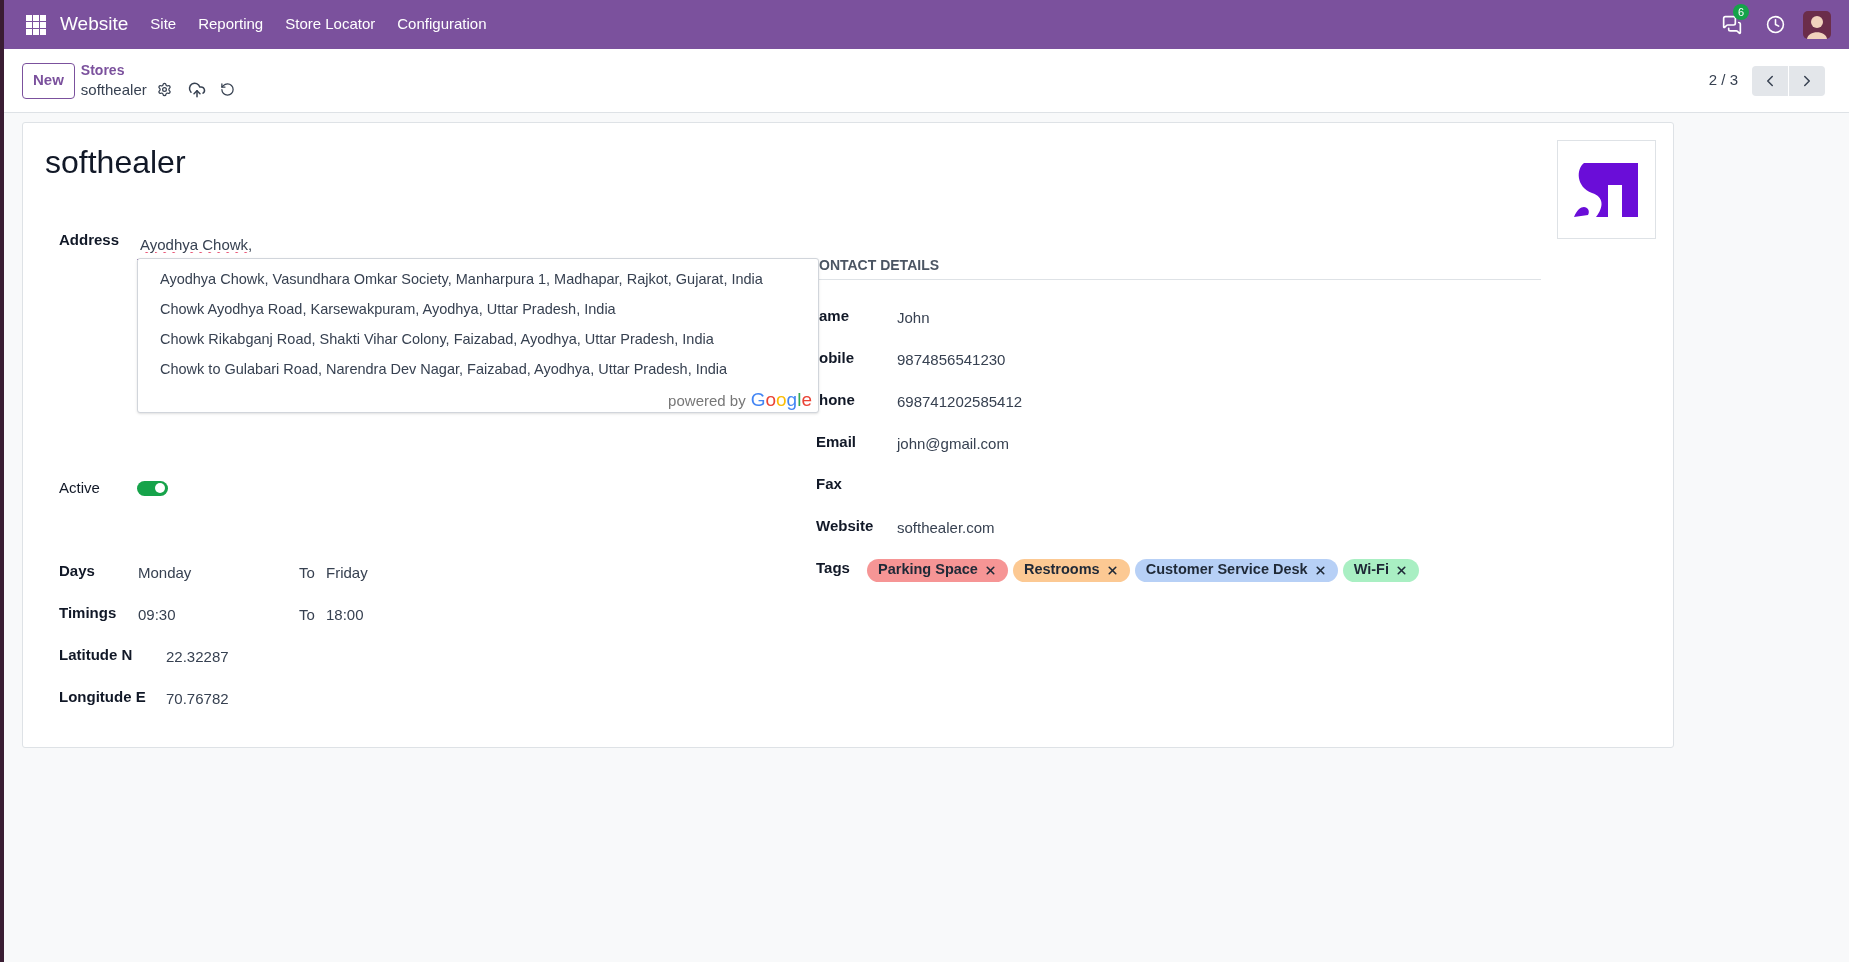  Describe the element at coordinates (960, 401) in the screenshot. I see `field-value: 698741202585412` at that location.